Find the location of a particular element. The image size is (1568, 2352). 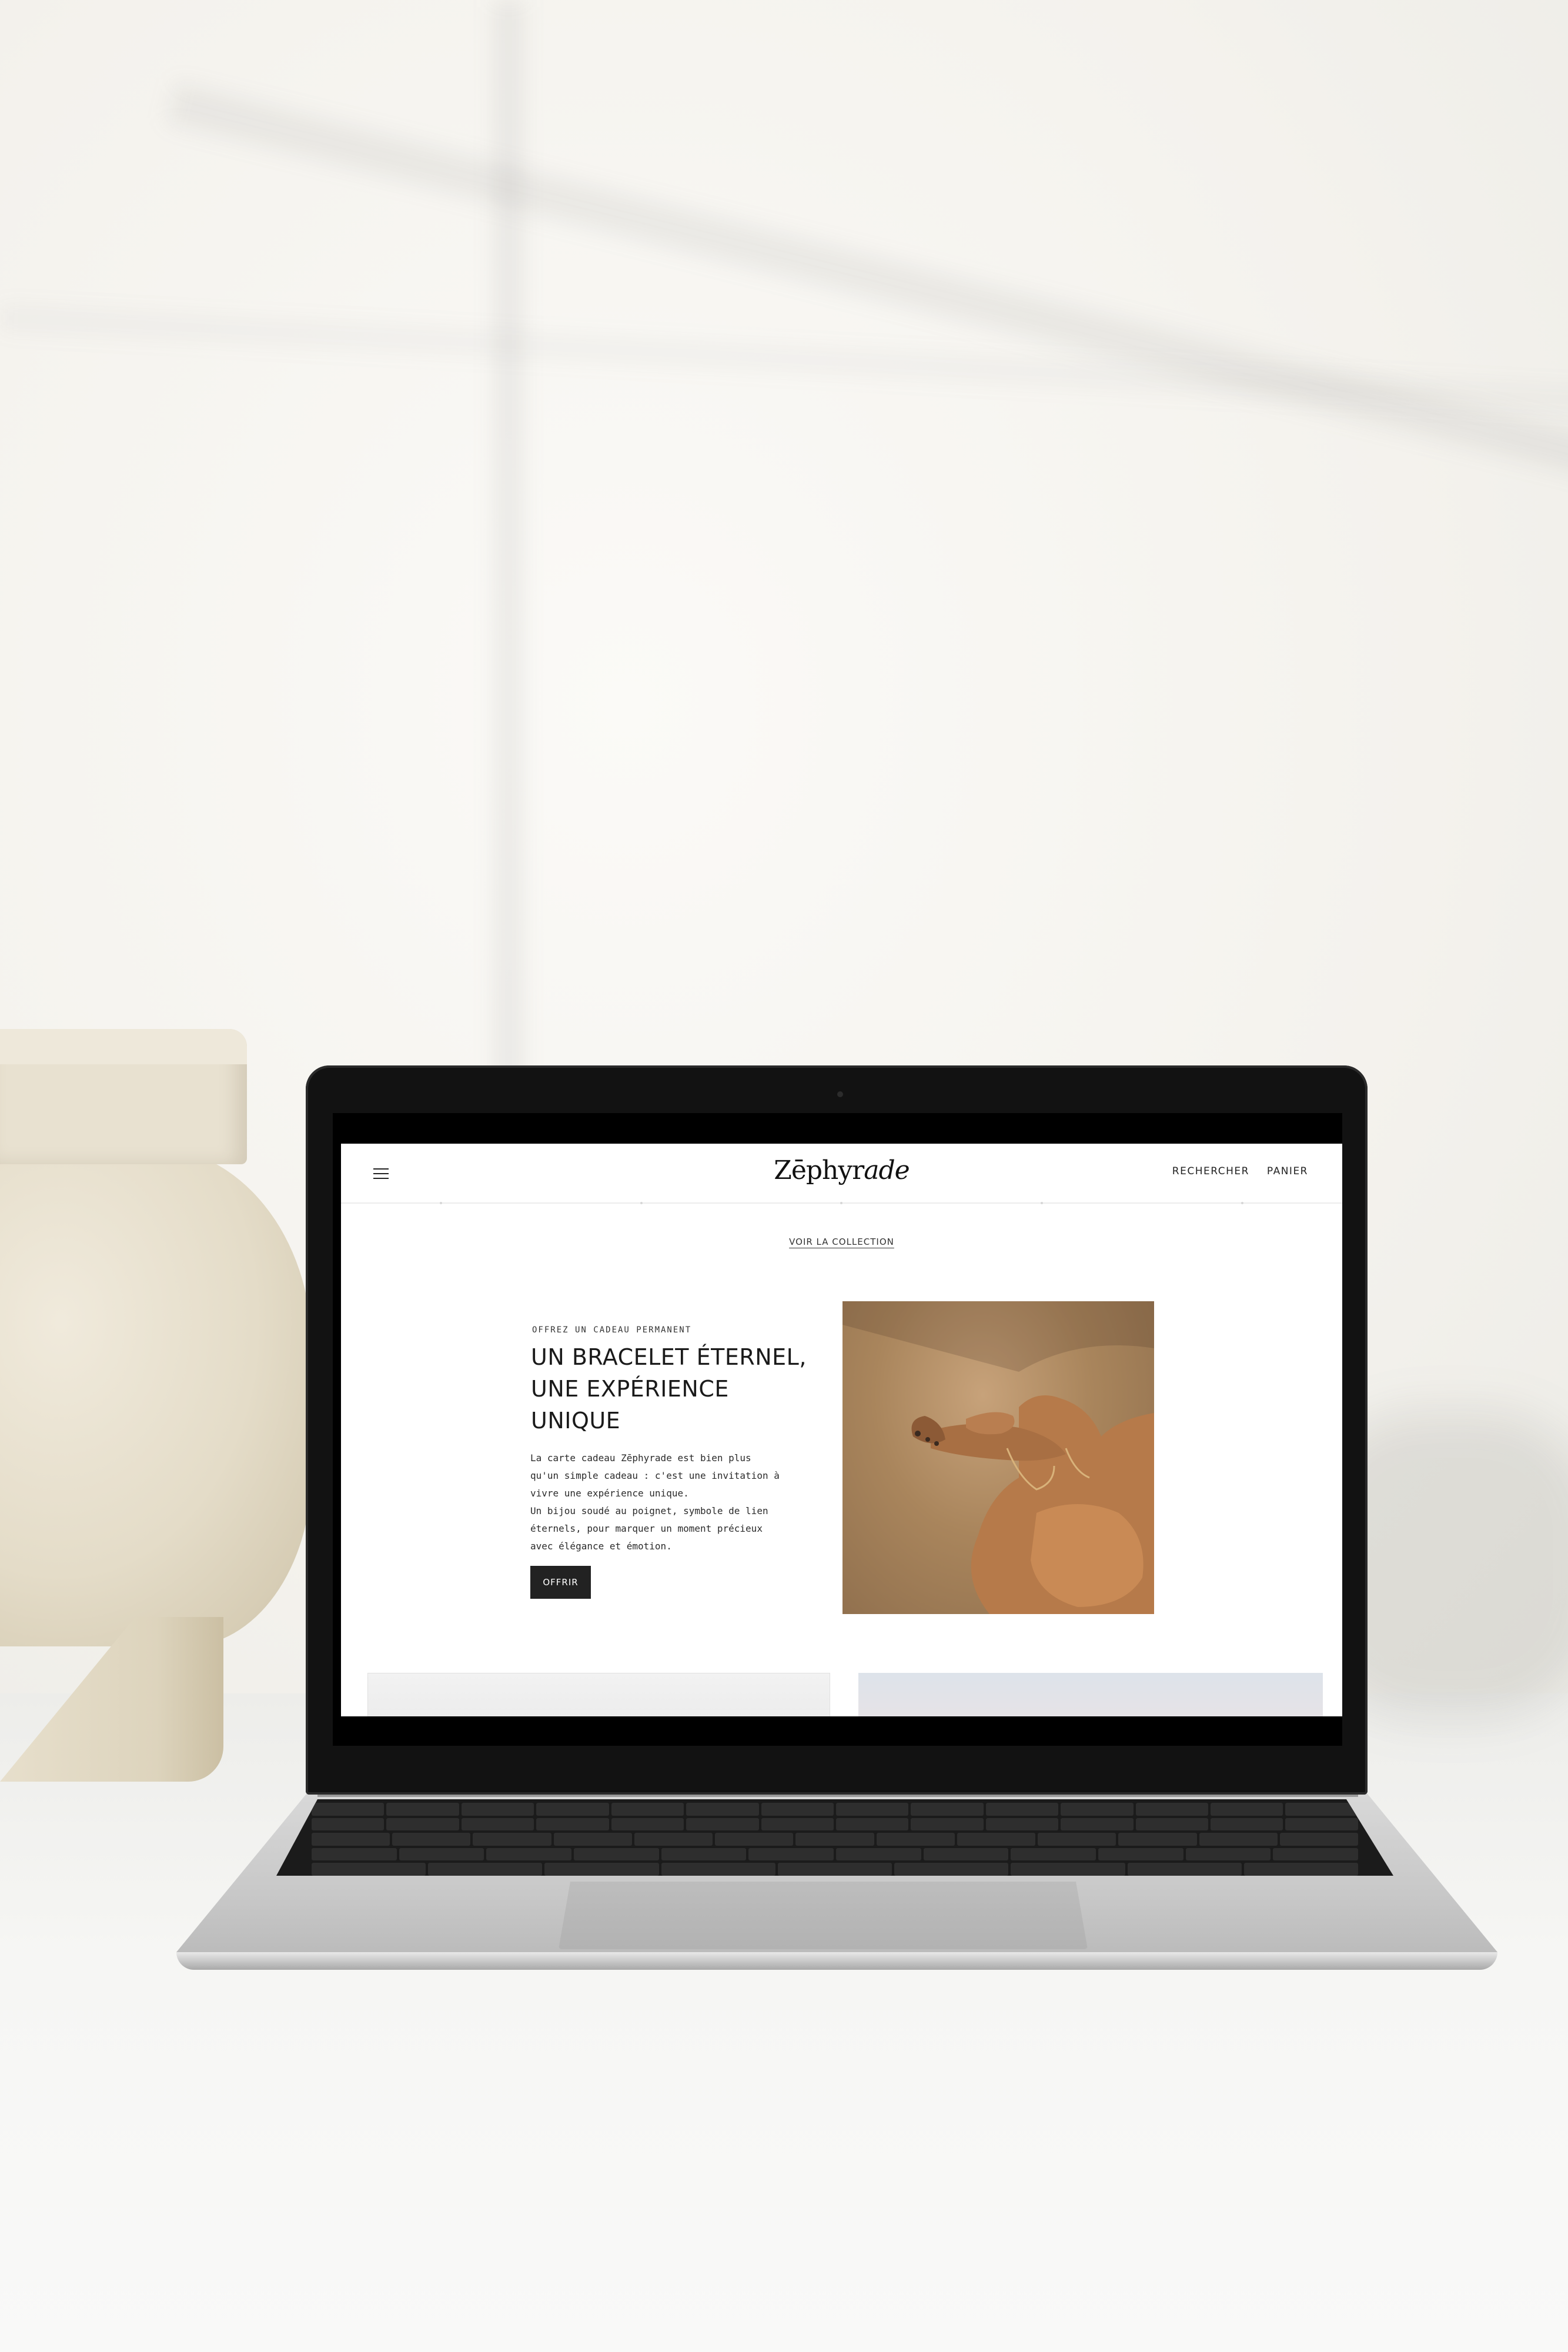

keyboard-keys is located at coordinates (835, 1839).